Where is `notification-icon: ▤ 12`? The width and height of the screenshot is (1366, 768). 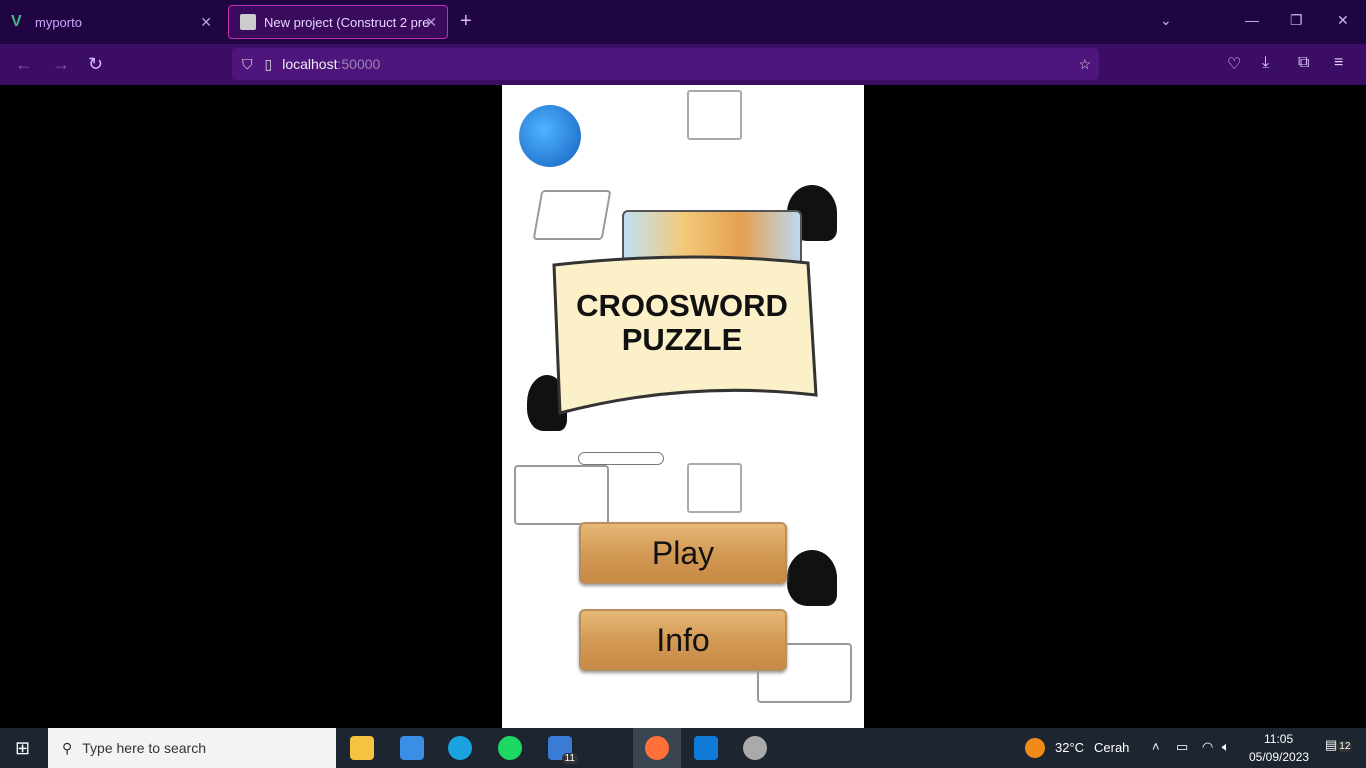
notification-icon: ▤ 12 is located at coordinates (1339, 745).